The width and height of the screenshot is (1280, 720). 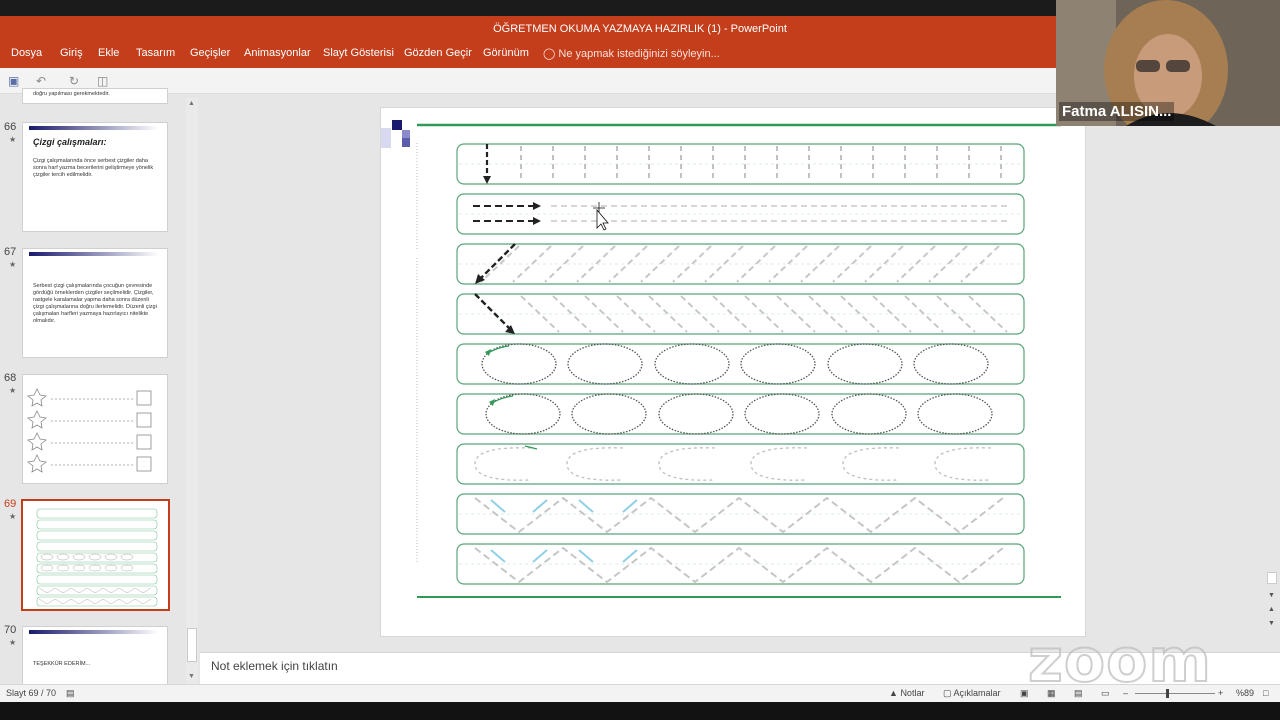 I want to click on comments-label: Açıklamalar, so click(x=977, y=693).